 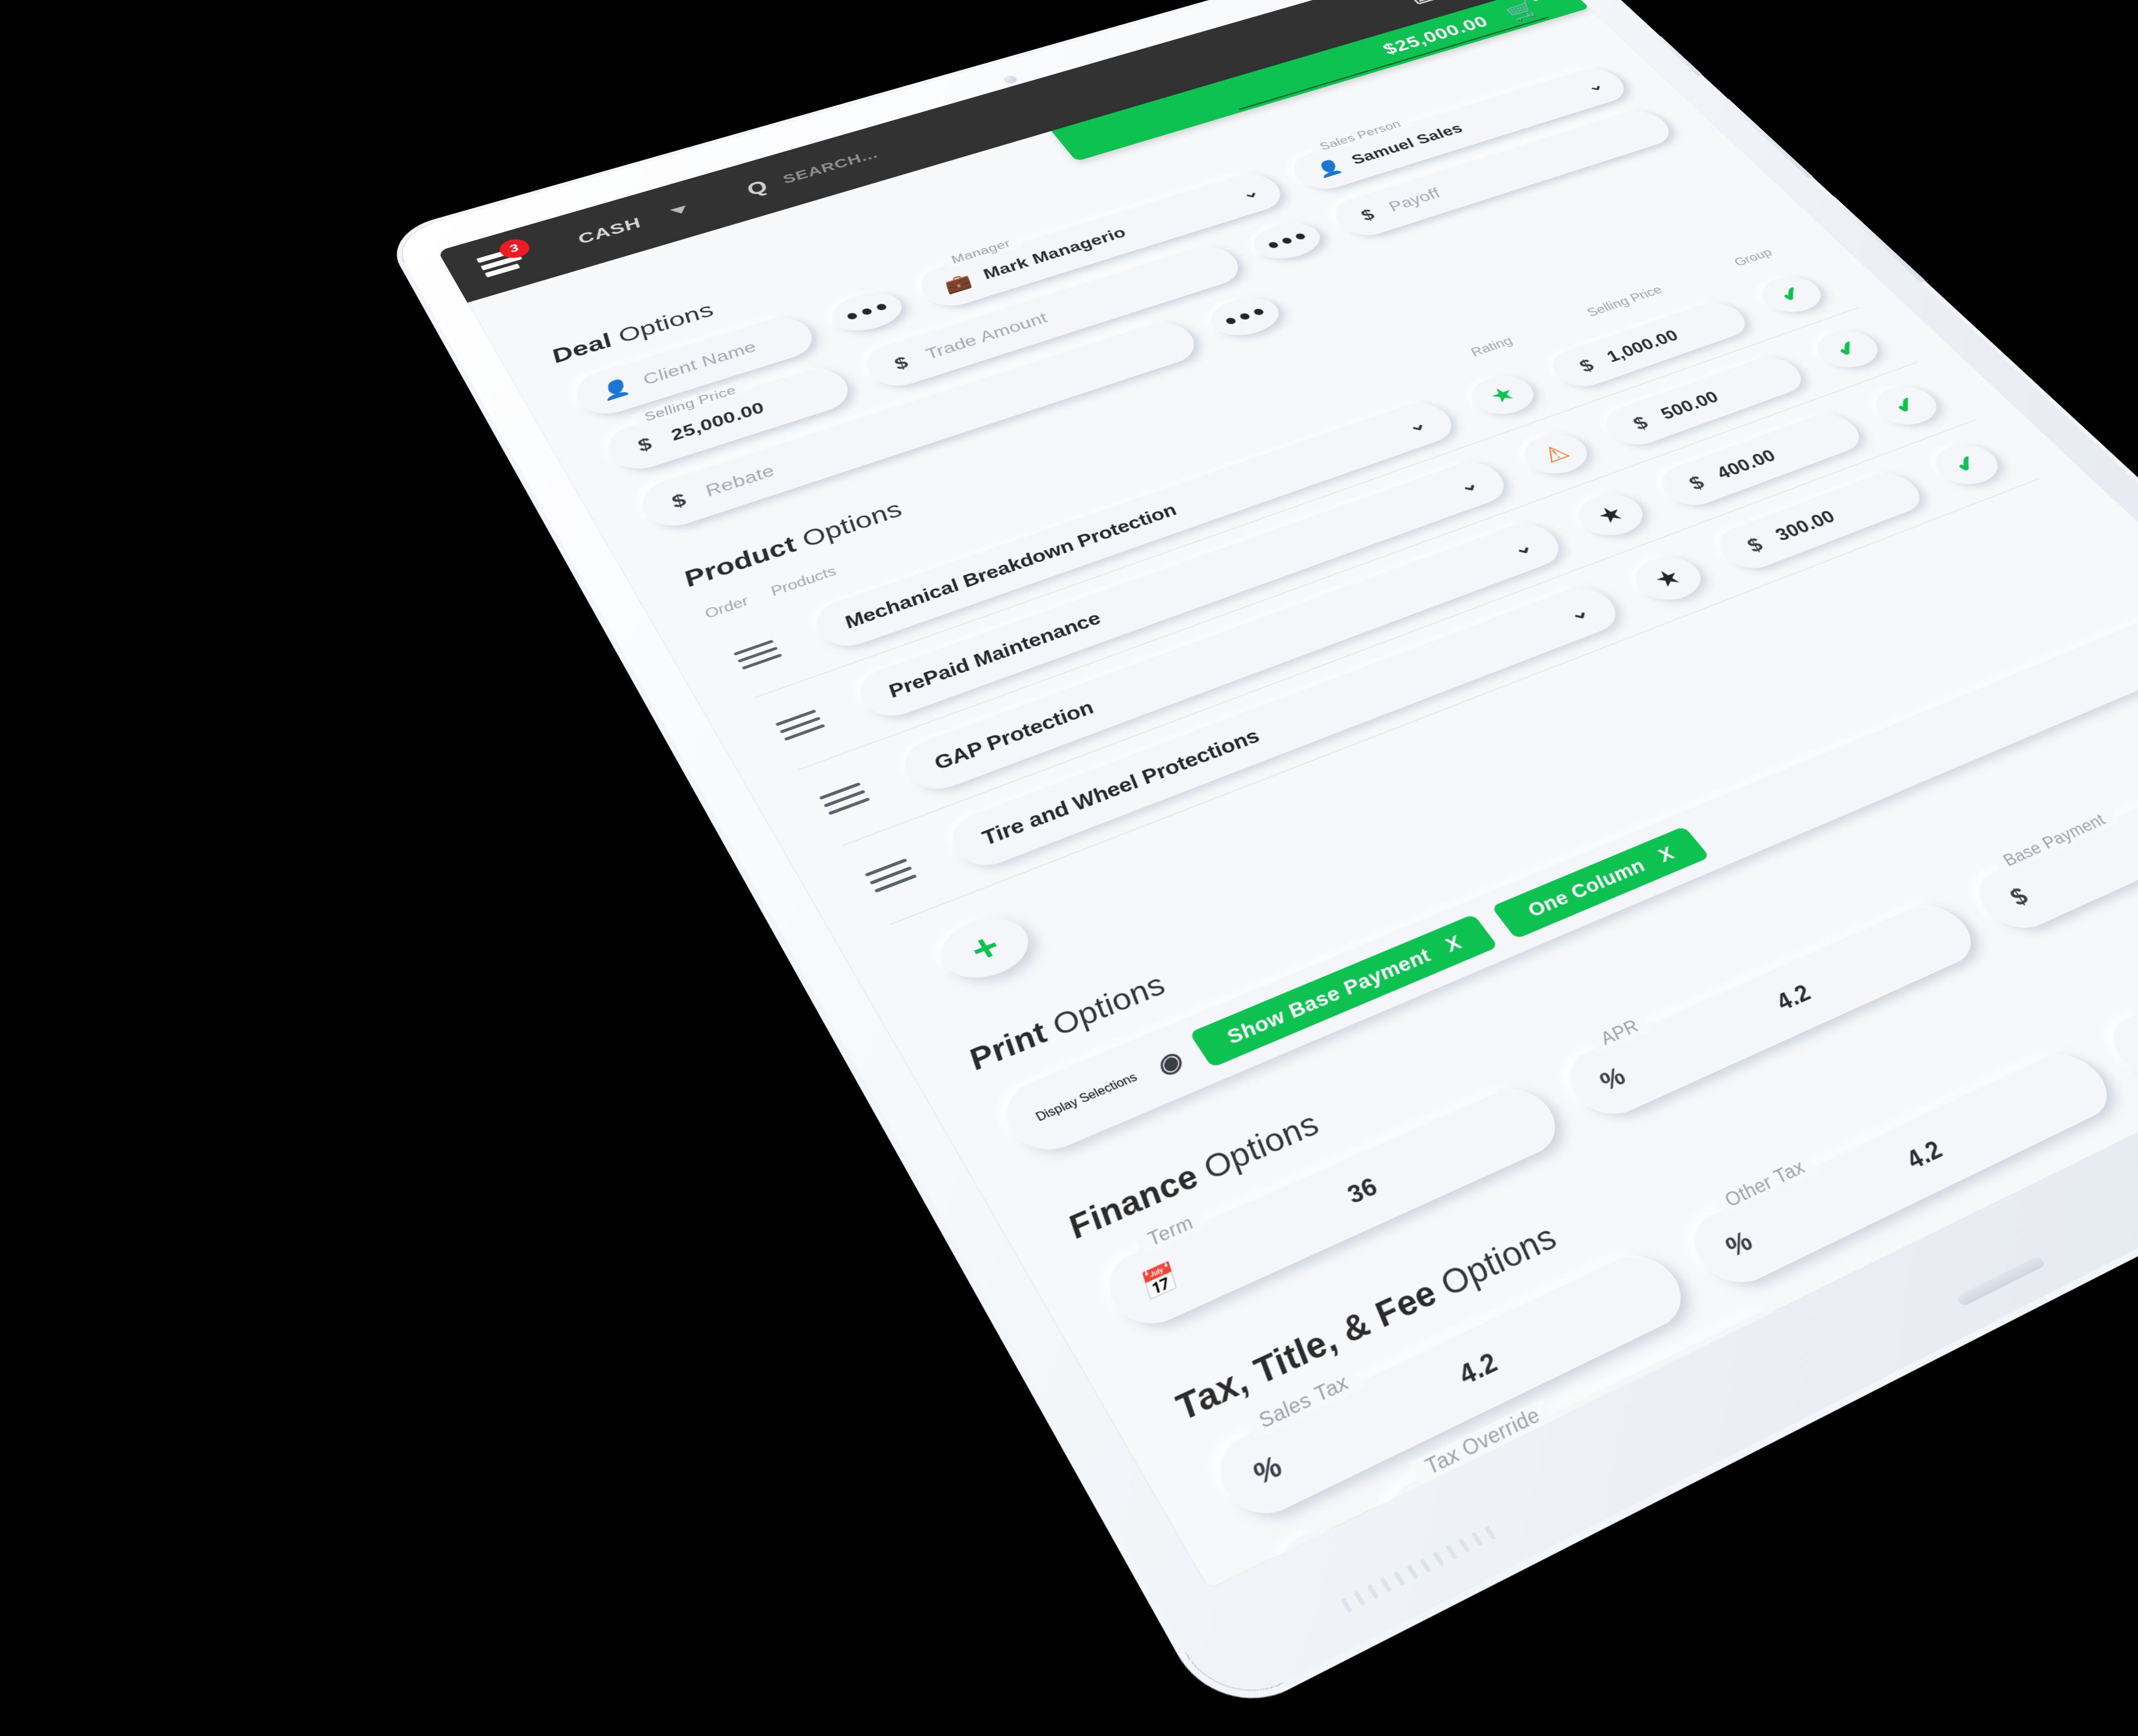 I want to click on search-icon: Q, so click(x=757, y=188).